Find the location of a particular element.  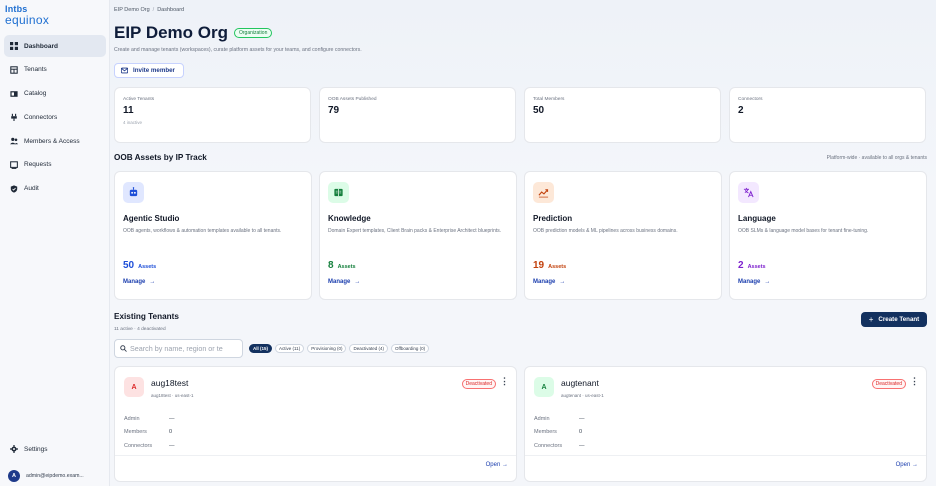

track-count-value: 19 is located at coordinates (539, 265).